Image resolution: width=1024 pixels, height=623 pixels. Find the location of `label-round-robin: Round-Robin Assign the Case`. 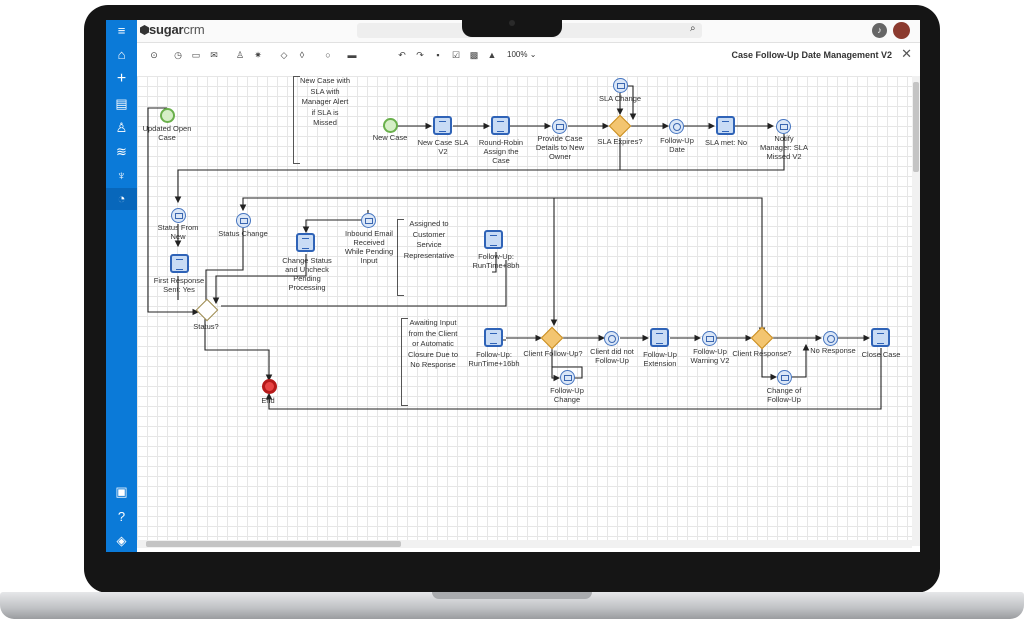

label-round-robin: Round-Robin Assign the Case is located at coordinates (501, 151).